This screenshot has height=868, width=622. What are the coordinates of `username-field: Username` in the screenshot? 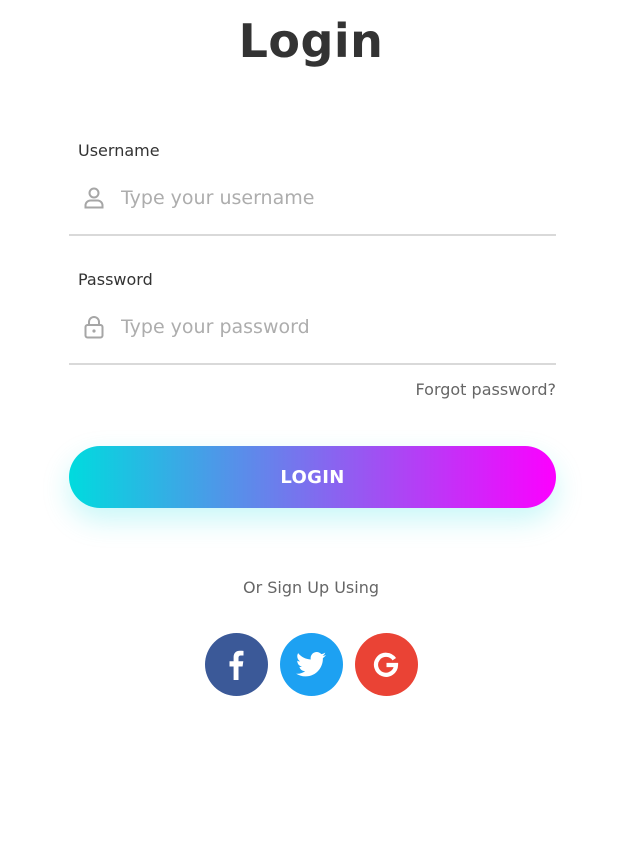 It's located at (312, 182).